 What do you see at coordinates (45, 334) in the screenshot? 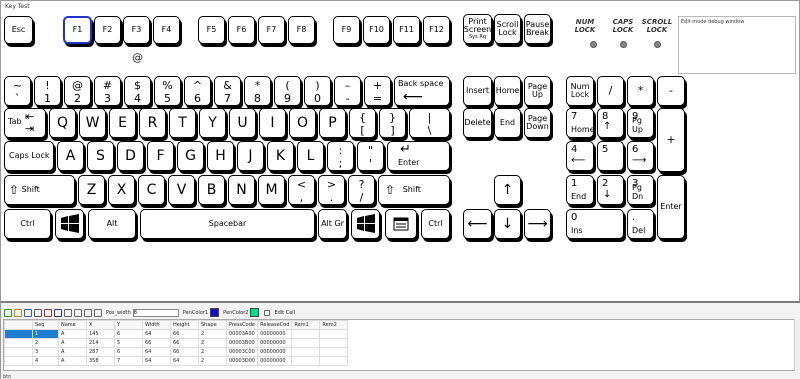
I see `cell: 1` at bounding box center [45, 334].